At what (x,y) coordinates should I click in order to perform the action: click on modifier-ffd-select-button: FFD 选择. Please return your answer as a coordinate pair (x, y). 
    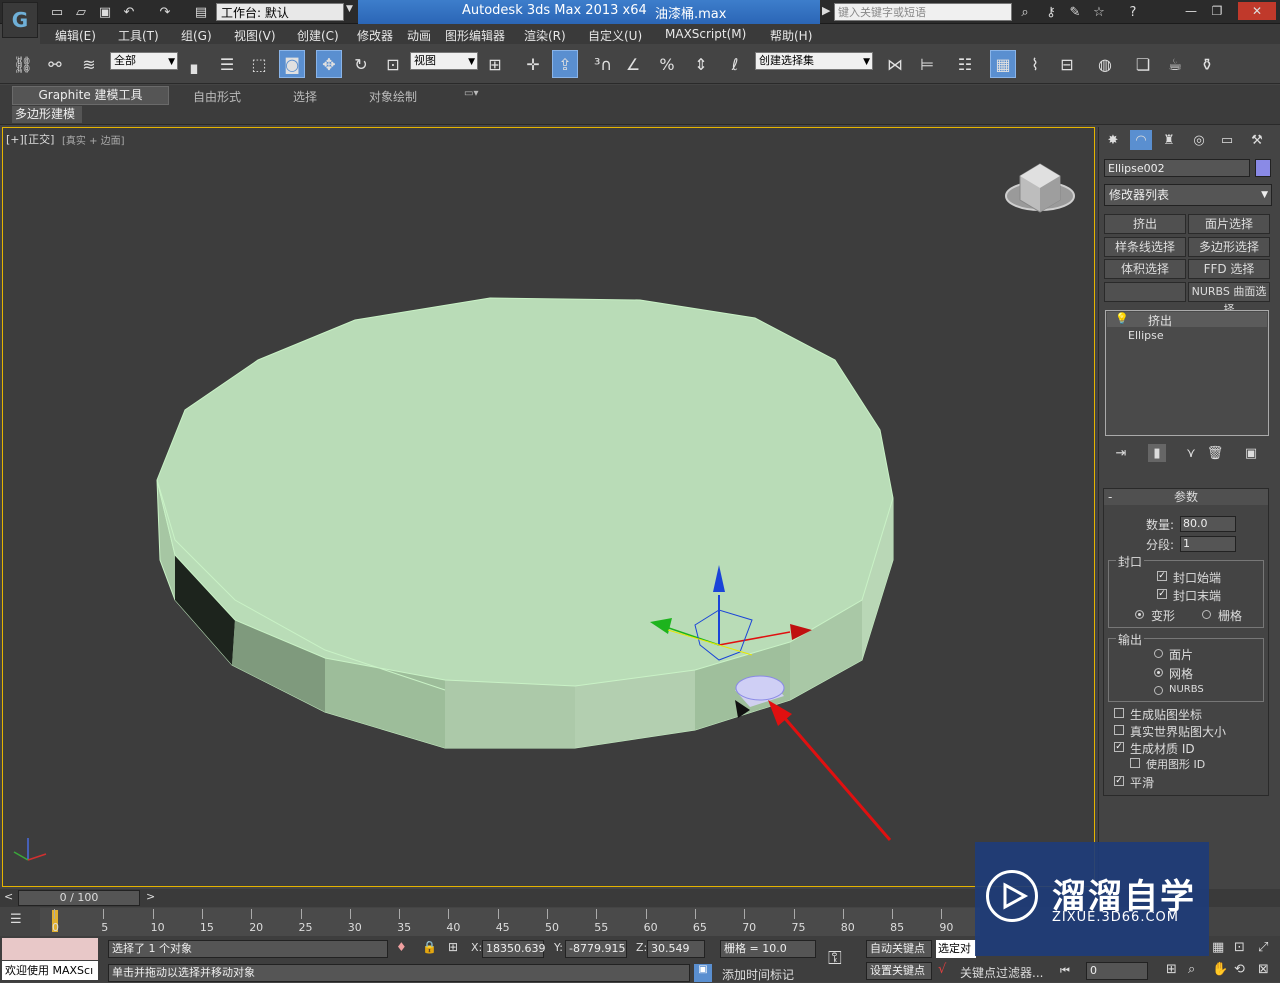
    Looking at the image, I should click on (1229, 269).